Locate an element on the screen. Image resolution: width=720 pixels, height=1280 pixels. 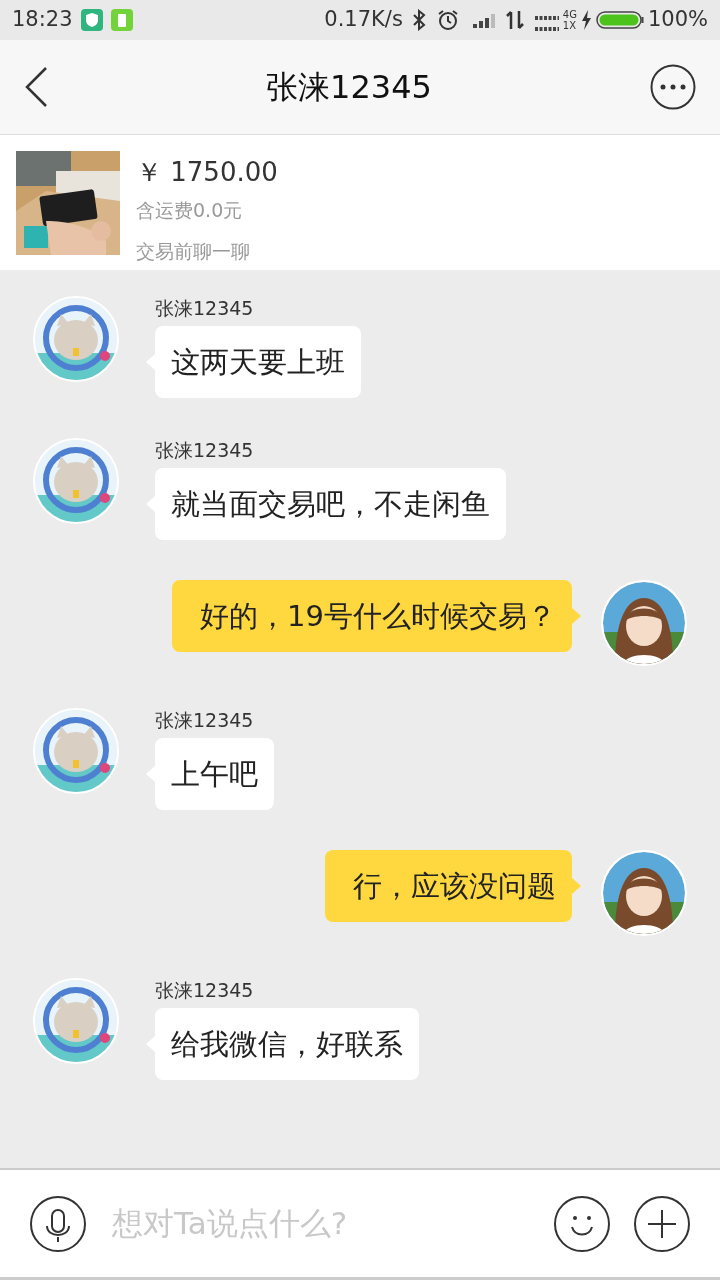
clock-time: 18:23 is located at coordinates (42, 20).